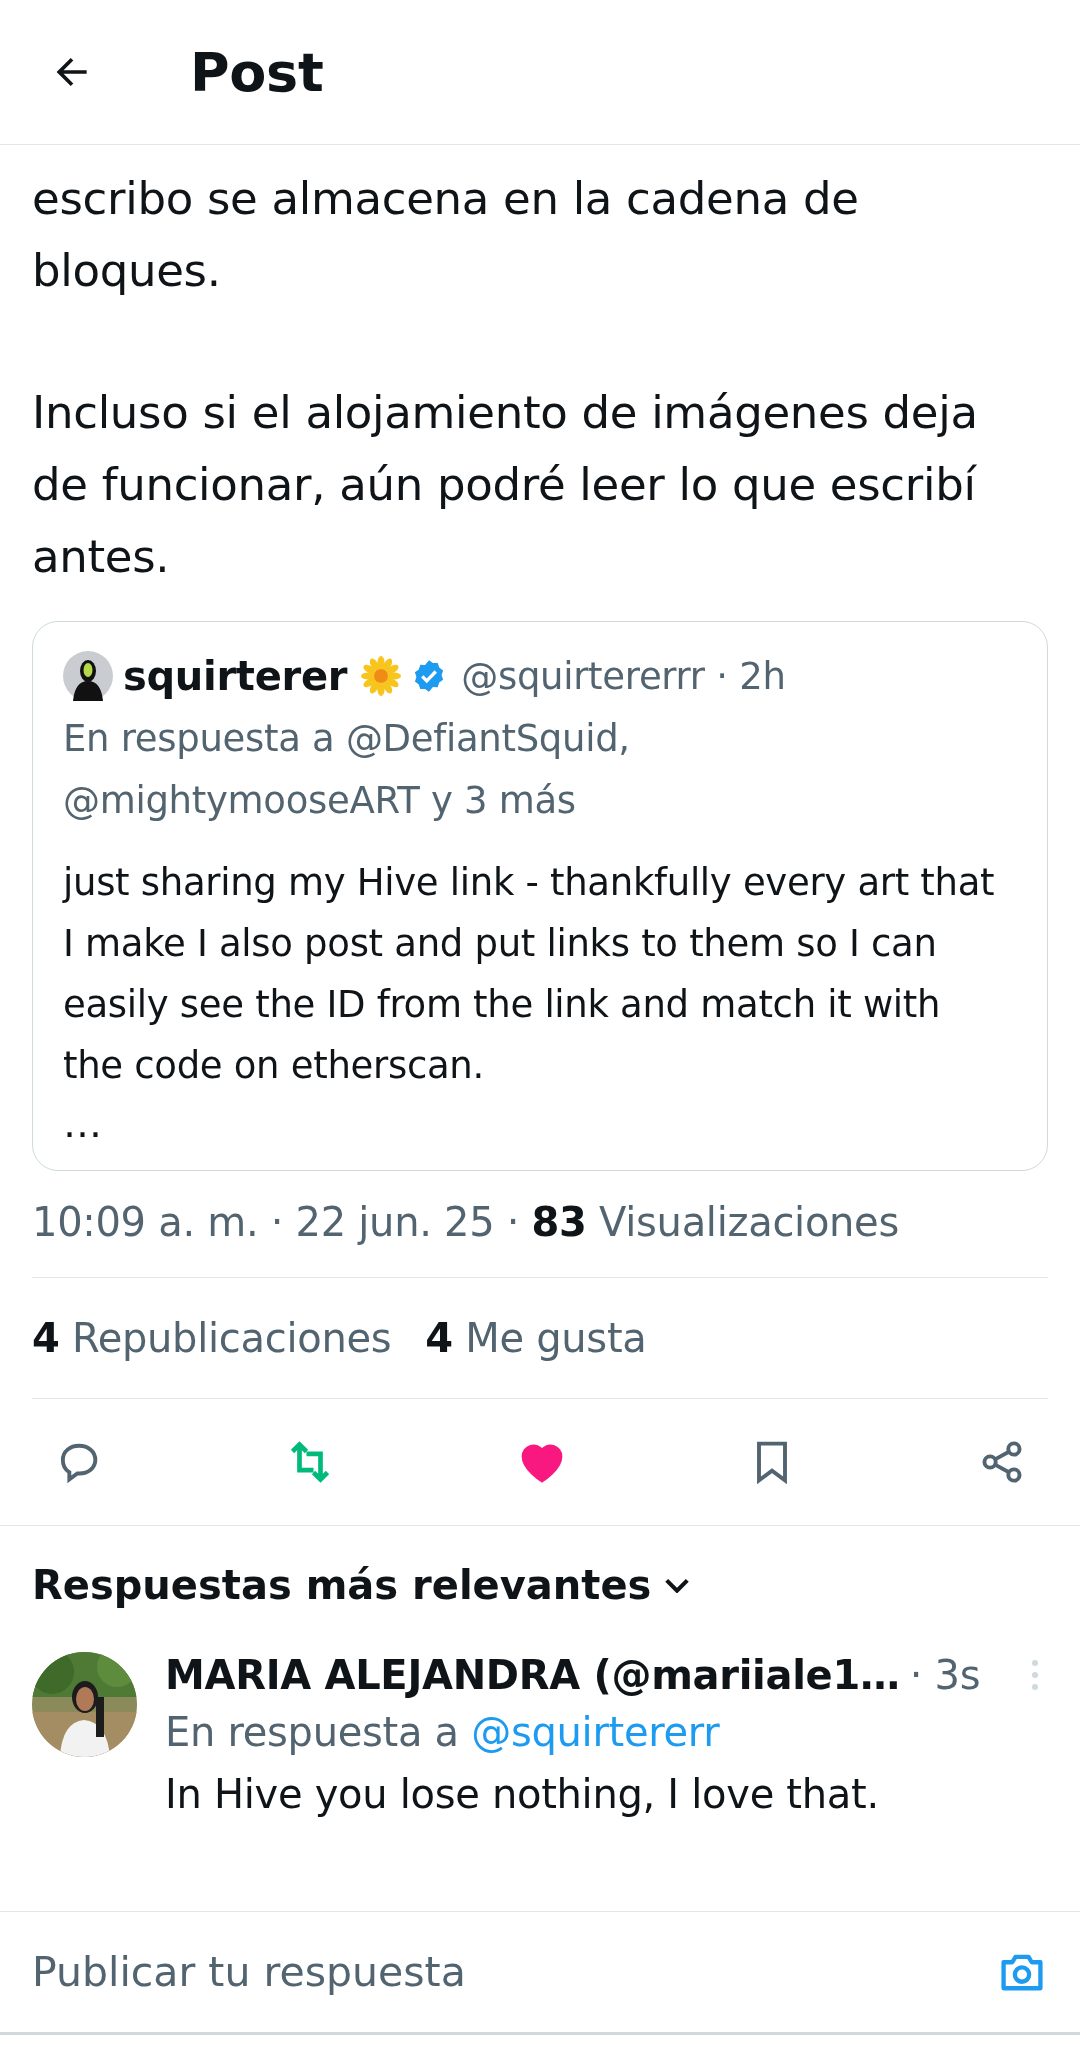  What do you see at coordinates (540, 1233) in the screenshot?
I see `post-metadata: 10:09 a. m. · 22 jun. 25 · 83 Visualizaciones` at bounding box center [540, 1233].